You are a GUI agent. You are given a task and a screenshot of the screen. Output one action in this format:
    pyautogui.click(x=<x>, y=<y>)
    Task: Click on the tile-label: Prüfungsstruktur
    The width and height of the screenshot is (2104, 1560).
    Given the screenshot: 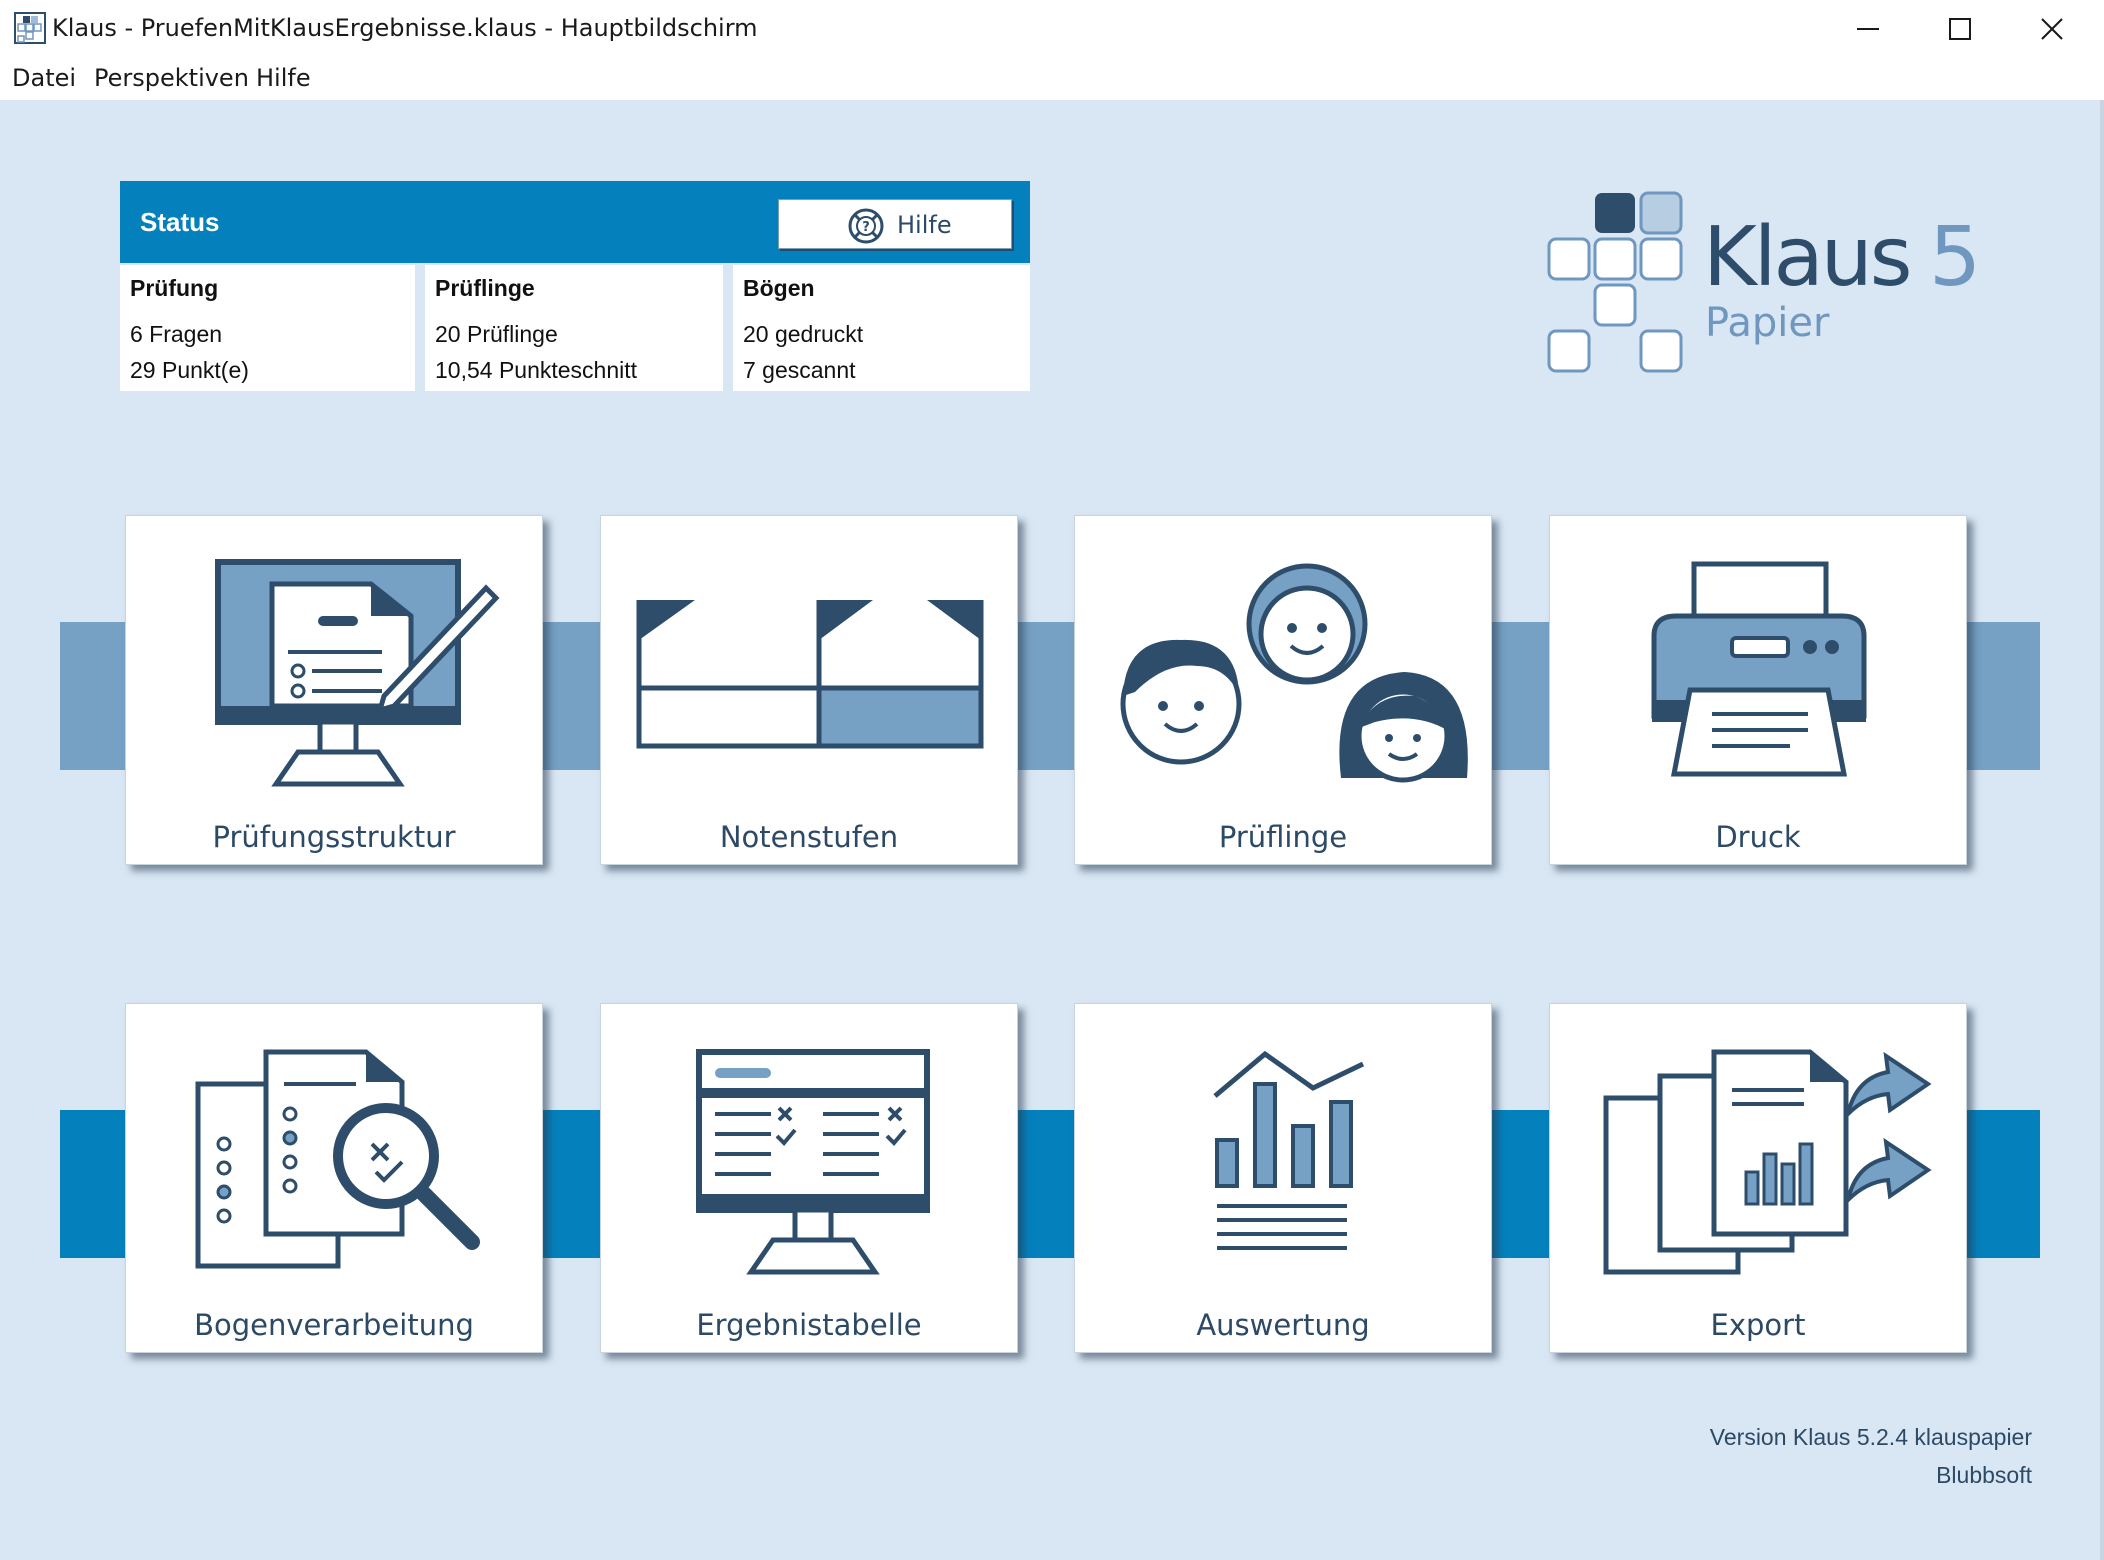 What is the action you would take?
    pyautogui.click(x=334, y=837)
    